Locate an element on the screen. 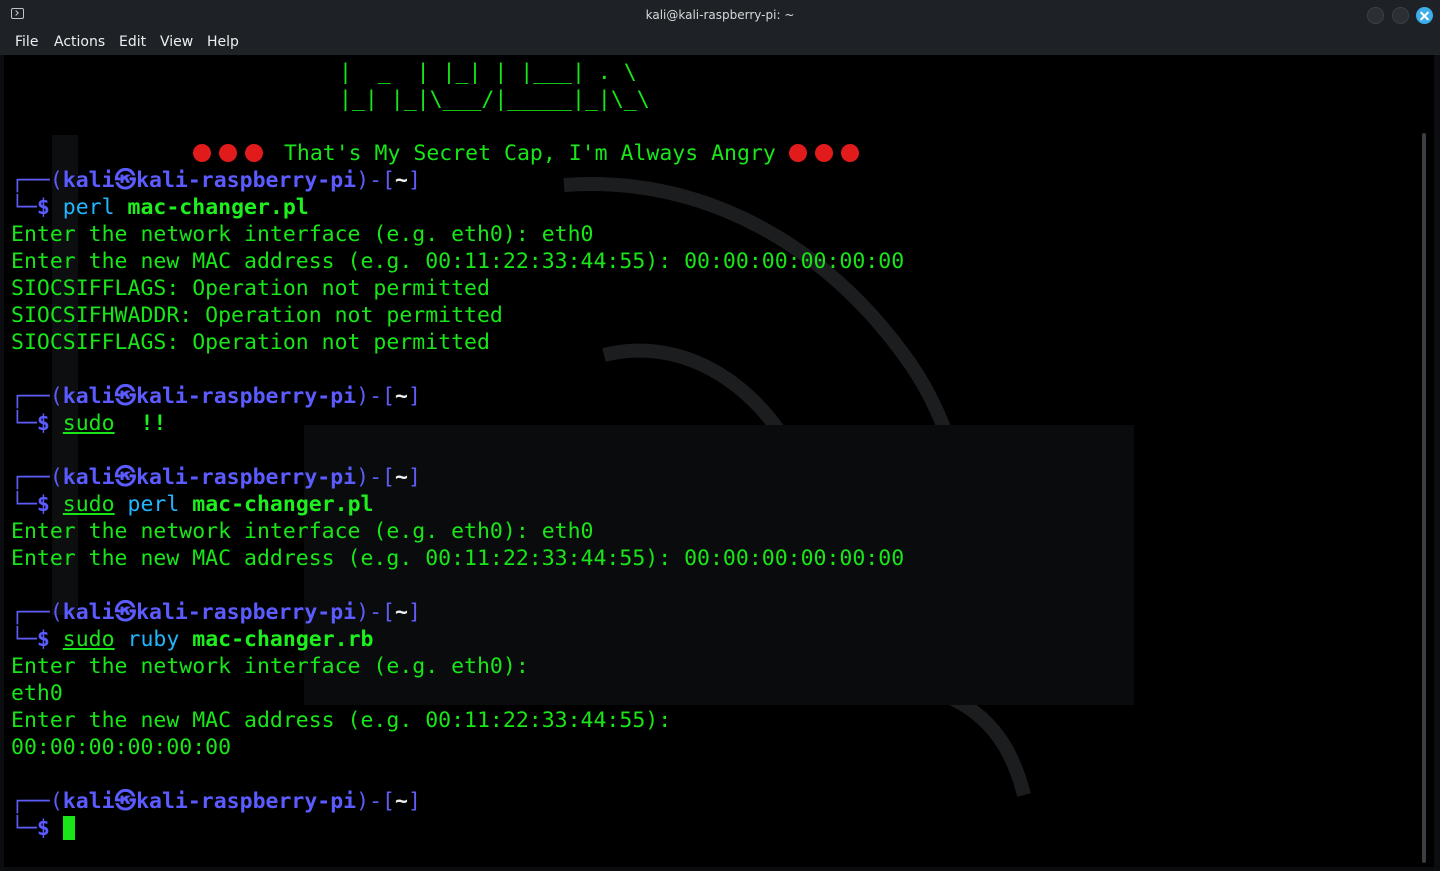  banner-message: That's My Secret Cap, I'm Always Angry is located at coordinates (530, 153).